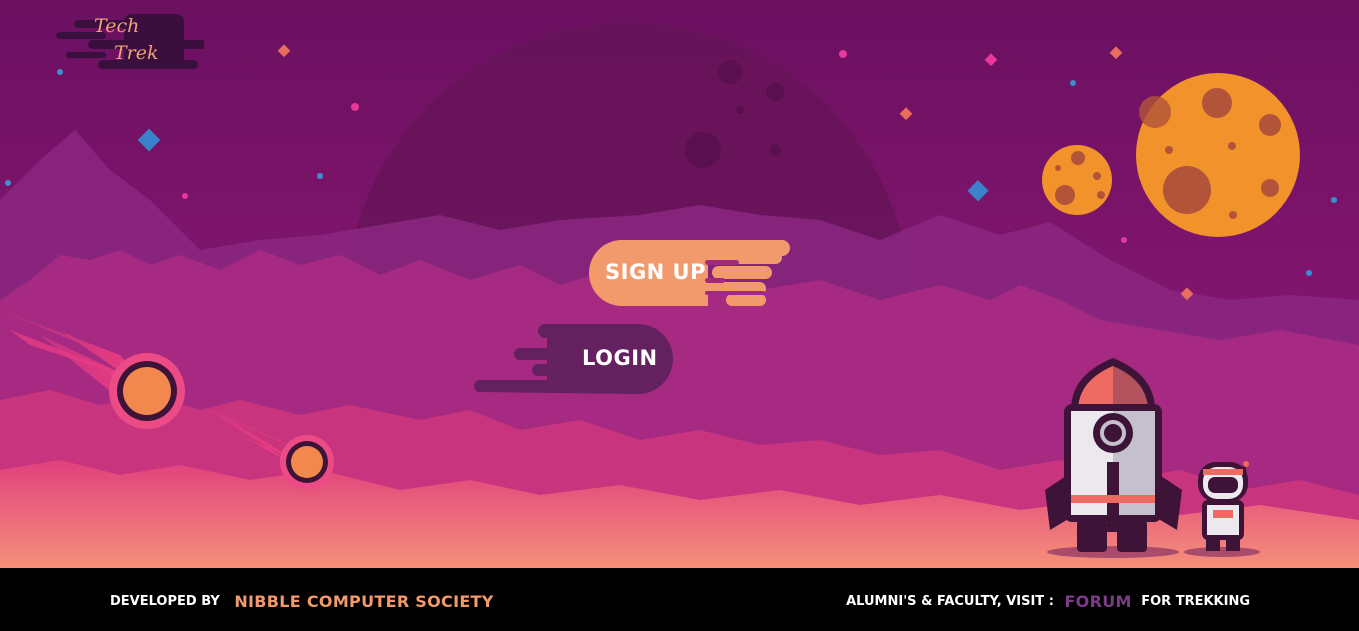  Describe the element at coordinates (136, 53) in the screenshot. I see `logo-line-2: Trek` at that location.